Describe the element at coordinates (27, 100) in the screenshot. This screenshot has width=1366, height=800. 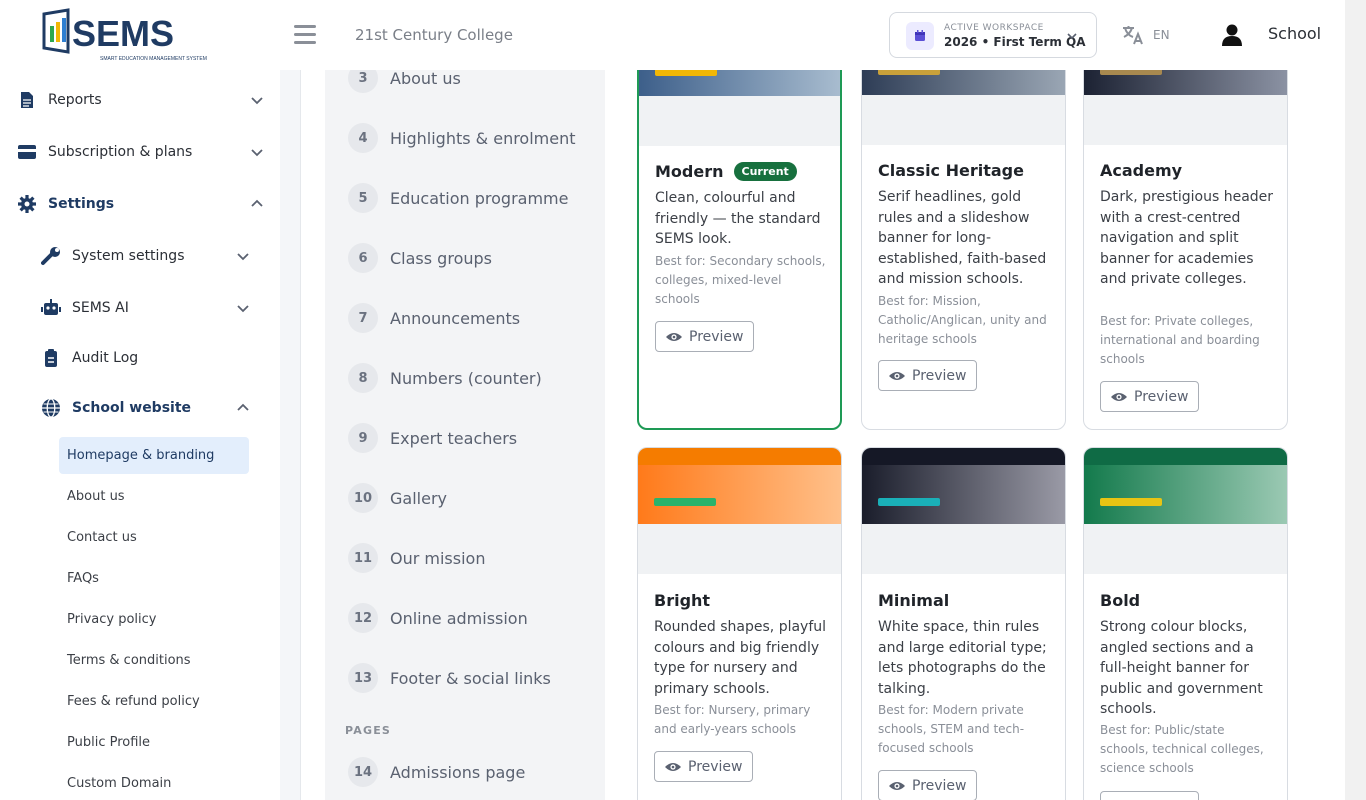
I see `file-icon` at that location.